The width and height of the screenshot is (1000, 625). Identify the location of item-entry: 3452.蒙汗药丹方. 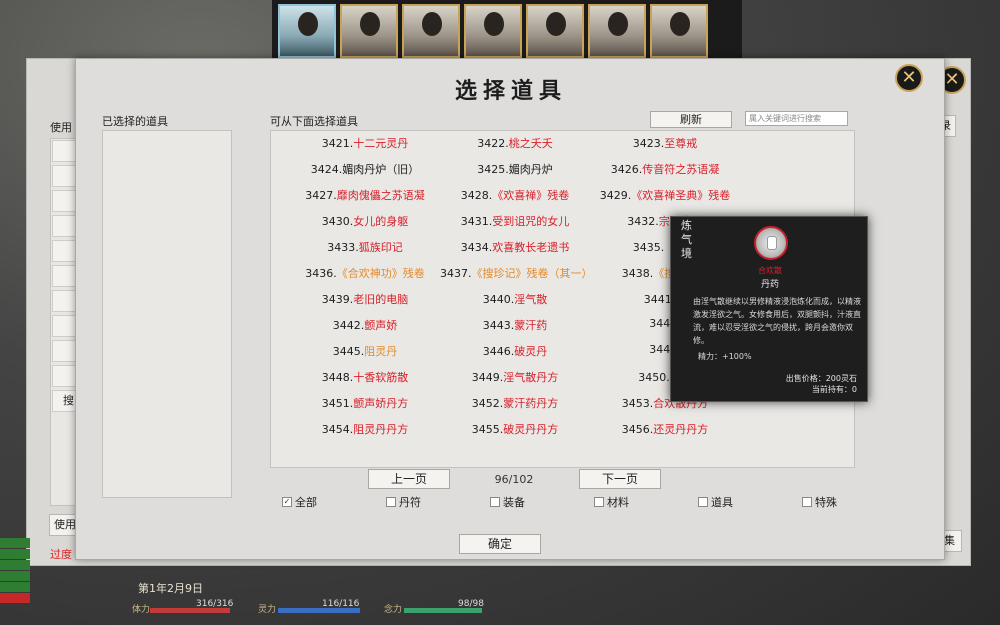
(515, 403).